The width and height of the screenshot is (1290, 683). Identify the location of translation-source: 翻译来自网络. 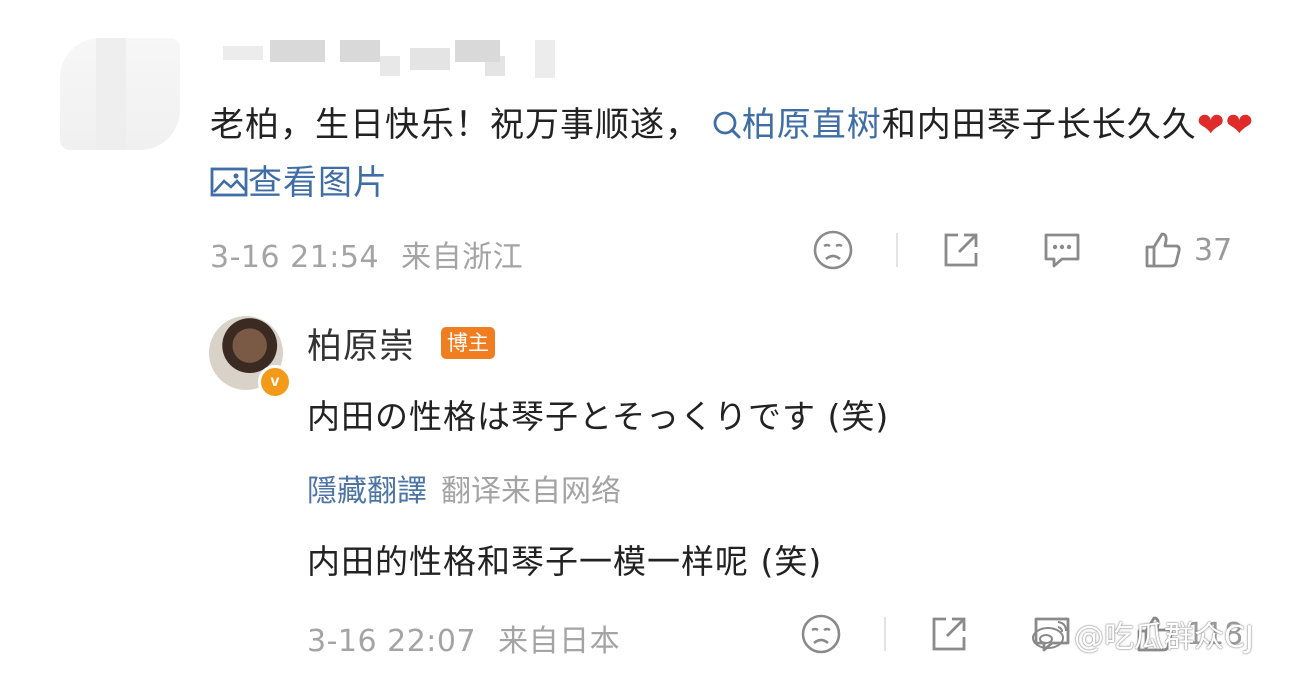
(531, 491).